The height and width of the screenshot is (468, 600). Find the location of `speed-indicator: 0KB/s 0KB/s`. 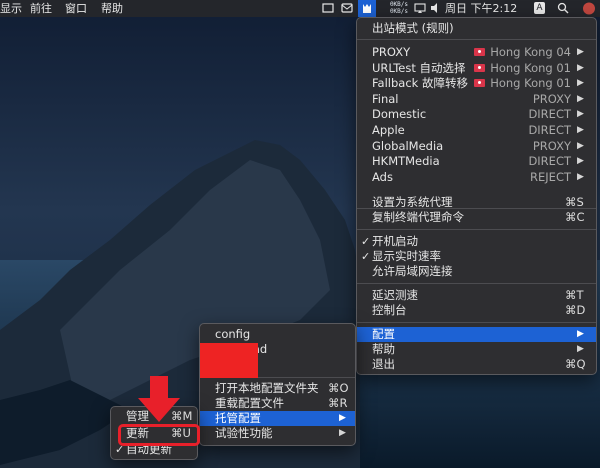

speed-indicator: 0KB/s 0KB/s is located at coordinates (396, 8).